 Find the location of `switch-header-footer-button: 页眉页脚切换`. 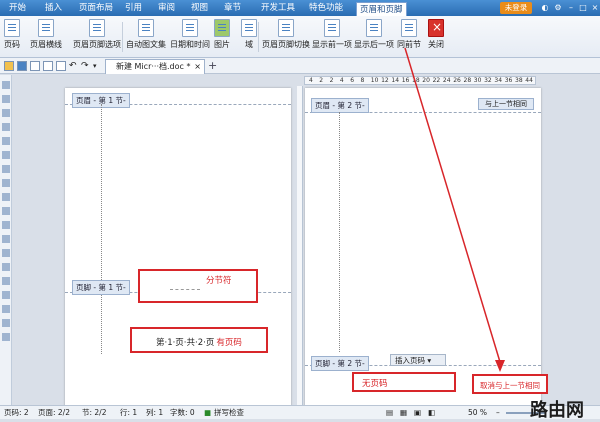

switch-header-footer-button: 页眉页脚切换 is located at coordinates (286, 37).